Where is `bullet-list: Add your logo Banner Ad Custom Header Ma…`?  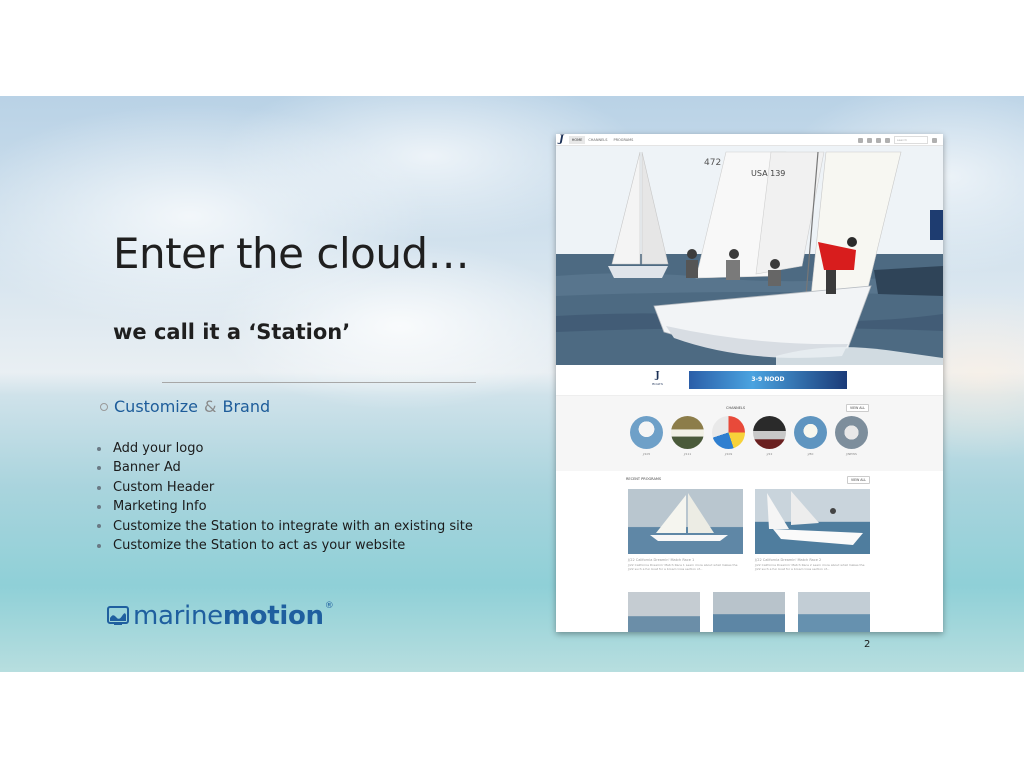
bullet-list: Add your logo Banner Ad Custom Header Ma… is located at coordinates (285, 497).